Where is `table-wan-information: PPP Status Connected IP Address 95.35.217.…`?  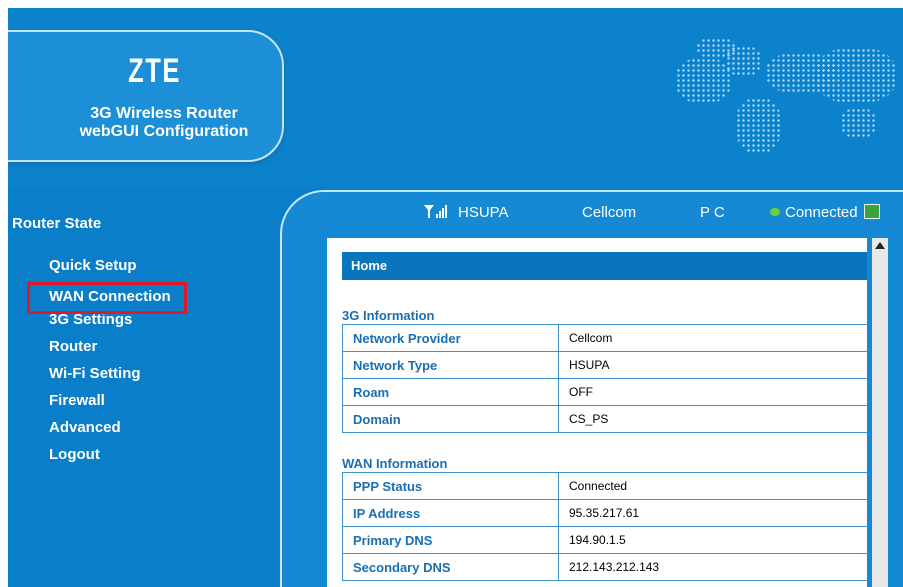
table-wan-information: PPP Status Connected IP Address 95.35.217.… is located at coordinates (604, 526).